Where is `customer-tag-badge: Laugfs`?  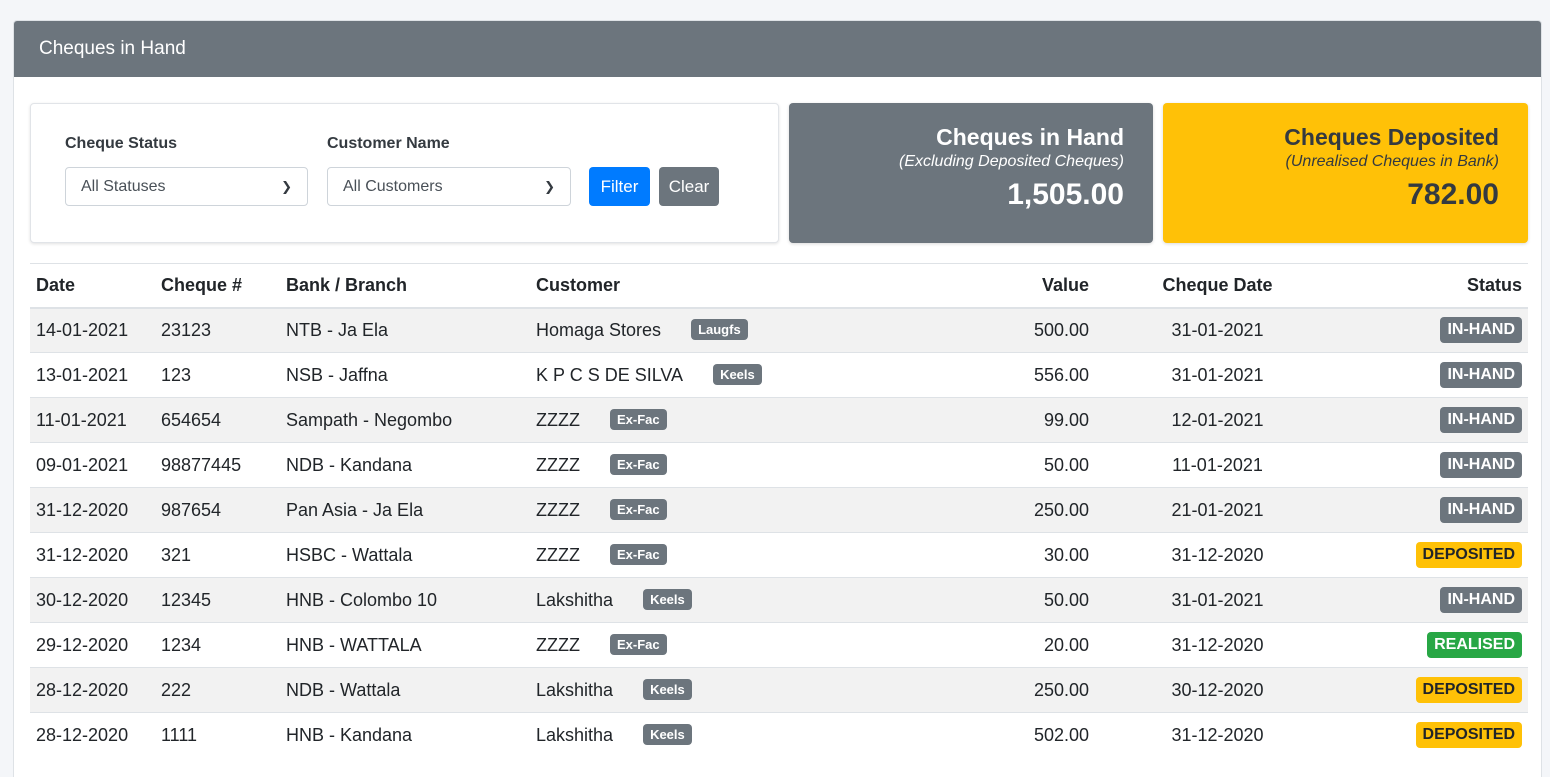 customer-tag-badge: Laugfs is located at coordinates (719, 330).